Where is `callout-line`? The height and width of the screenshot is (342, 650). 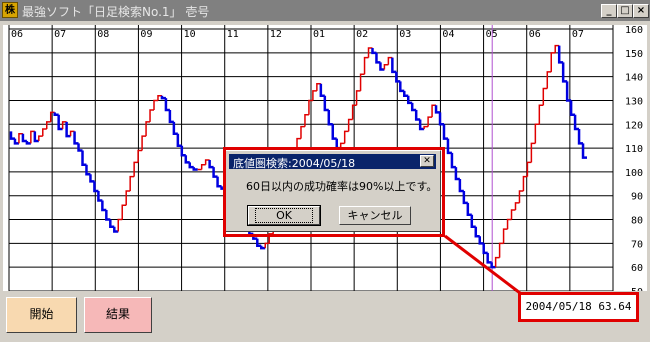 callout-line is located at coordinates (482, 264).